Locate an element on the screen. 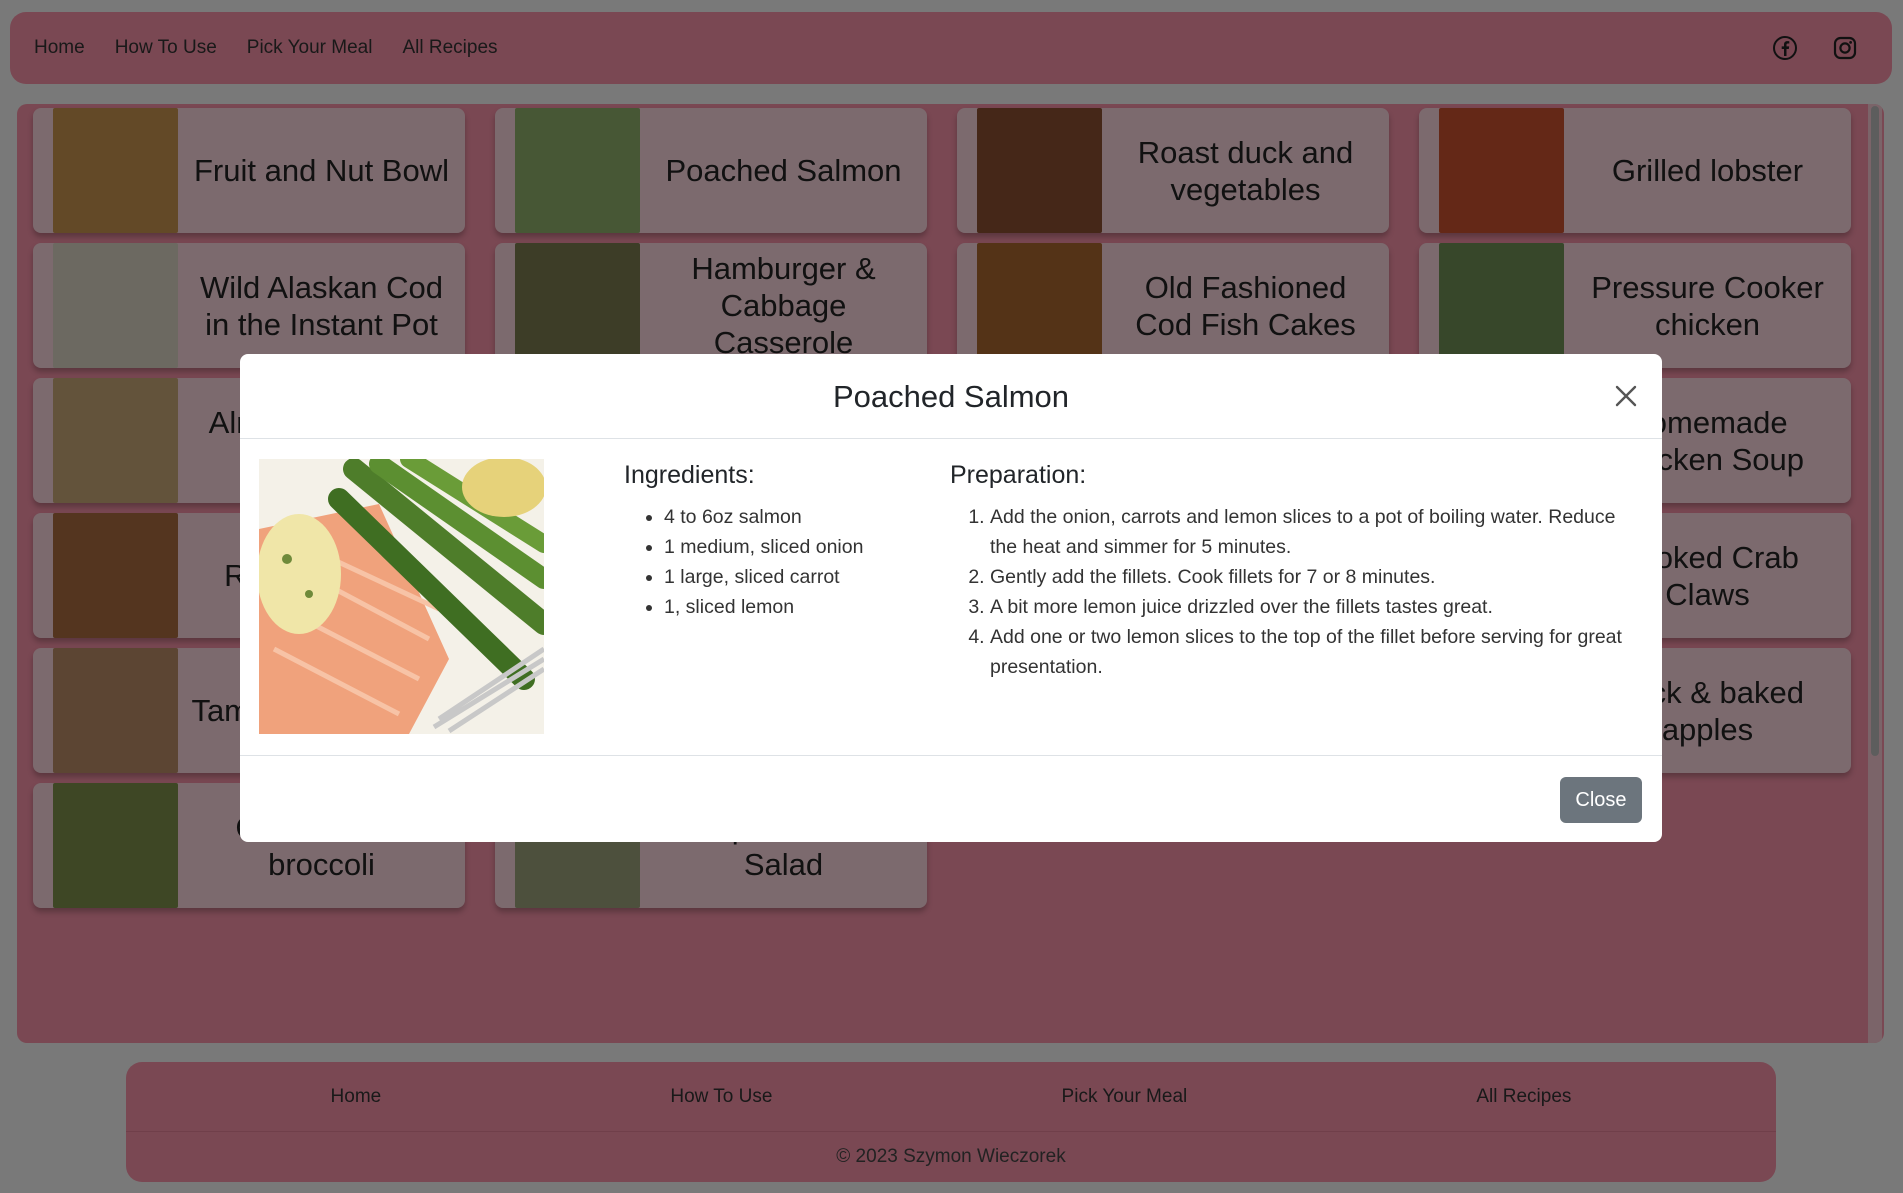 This screenshot has width=1903, height=1193. modal-title: Poached Salmon is located at coordinates (951, 396).